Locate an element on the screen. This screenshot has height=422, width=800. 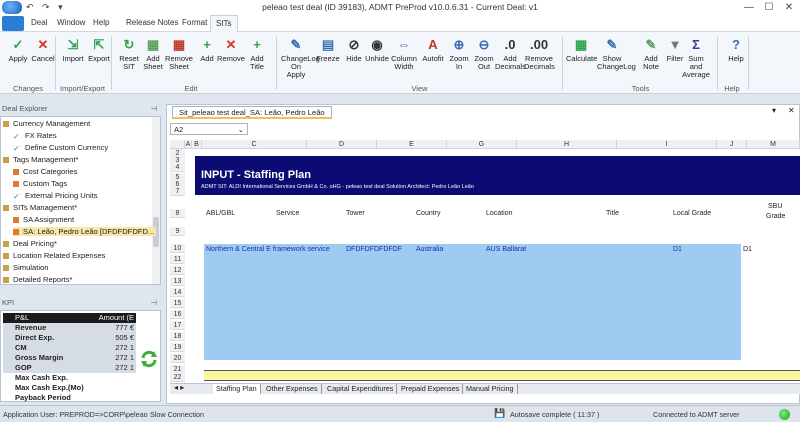
sheet-nav-icon: ◂ ▸ is located at coordinates (179, 387).